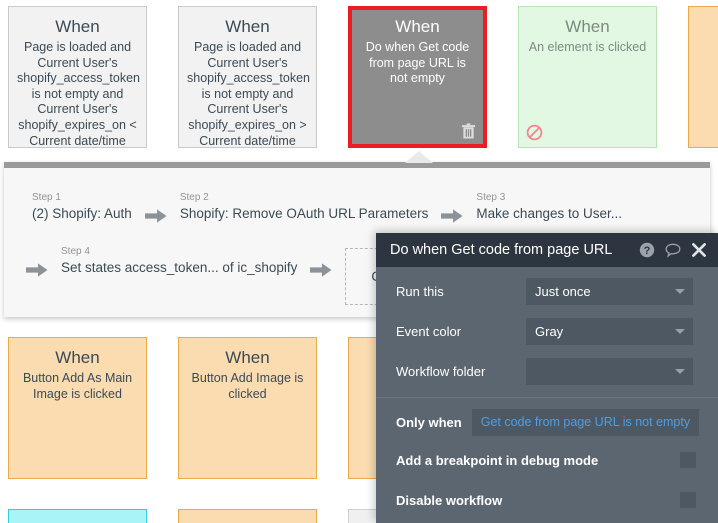 This screenshot has height=523, width=718. What do you see at coordinates (497, 460) in the screenshot?
I see `breakpoint-label: Add a breakpoint in debug mode` at bounding box center [497, 460].